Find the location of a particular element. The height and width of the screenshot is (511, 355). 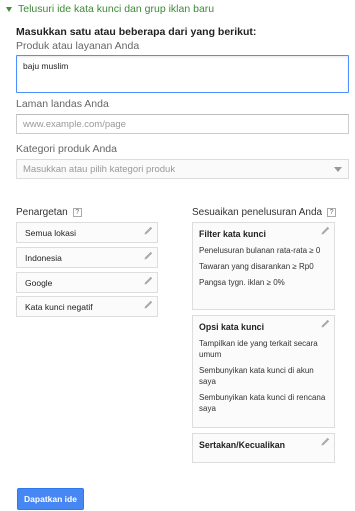

targeting-location-label: Semua lokasi is located at coordinates (51, 233).